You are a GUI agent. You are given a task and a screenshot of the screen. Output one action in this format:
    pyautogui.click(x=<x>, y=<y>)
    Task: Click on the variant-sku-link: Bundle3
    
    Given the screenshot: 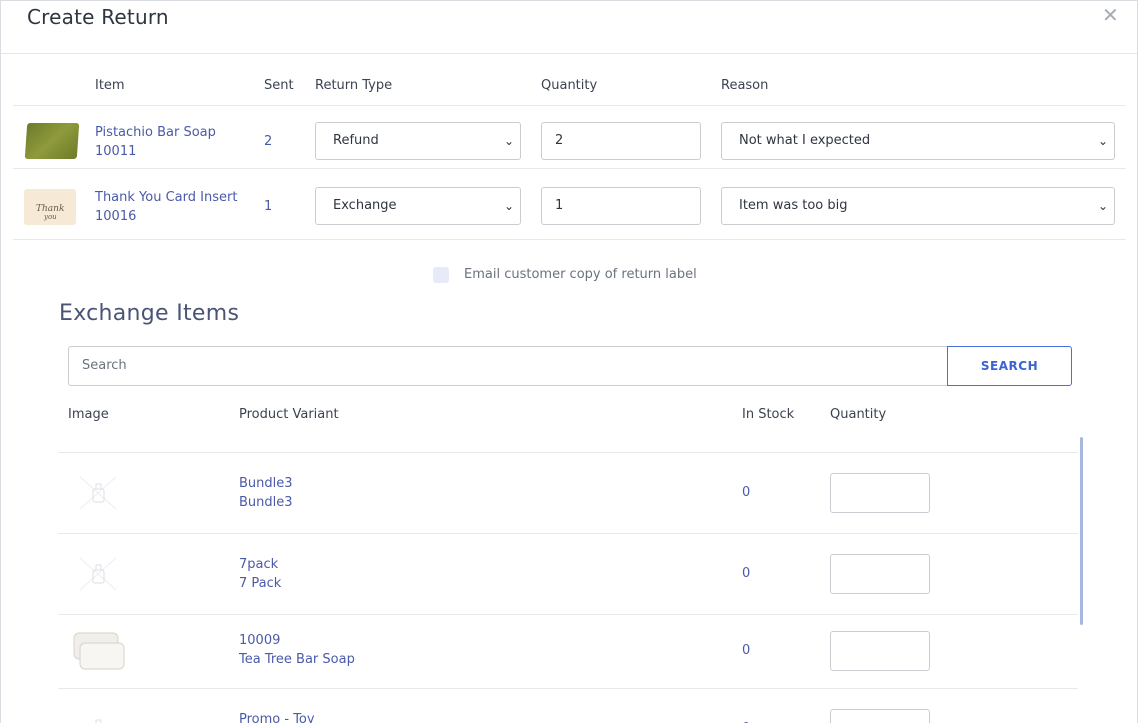 What is the action you would take?
    pyautogui.click(x=266, y=483)
    